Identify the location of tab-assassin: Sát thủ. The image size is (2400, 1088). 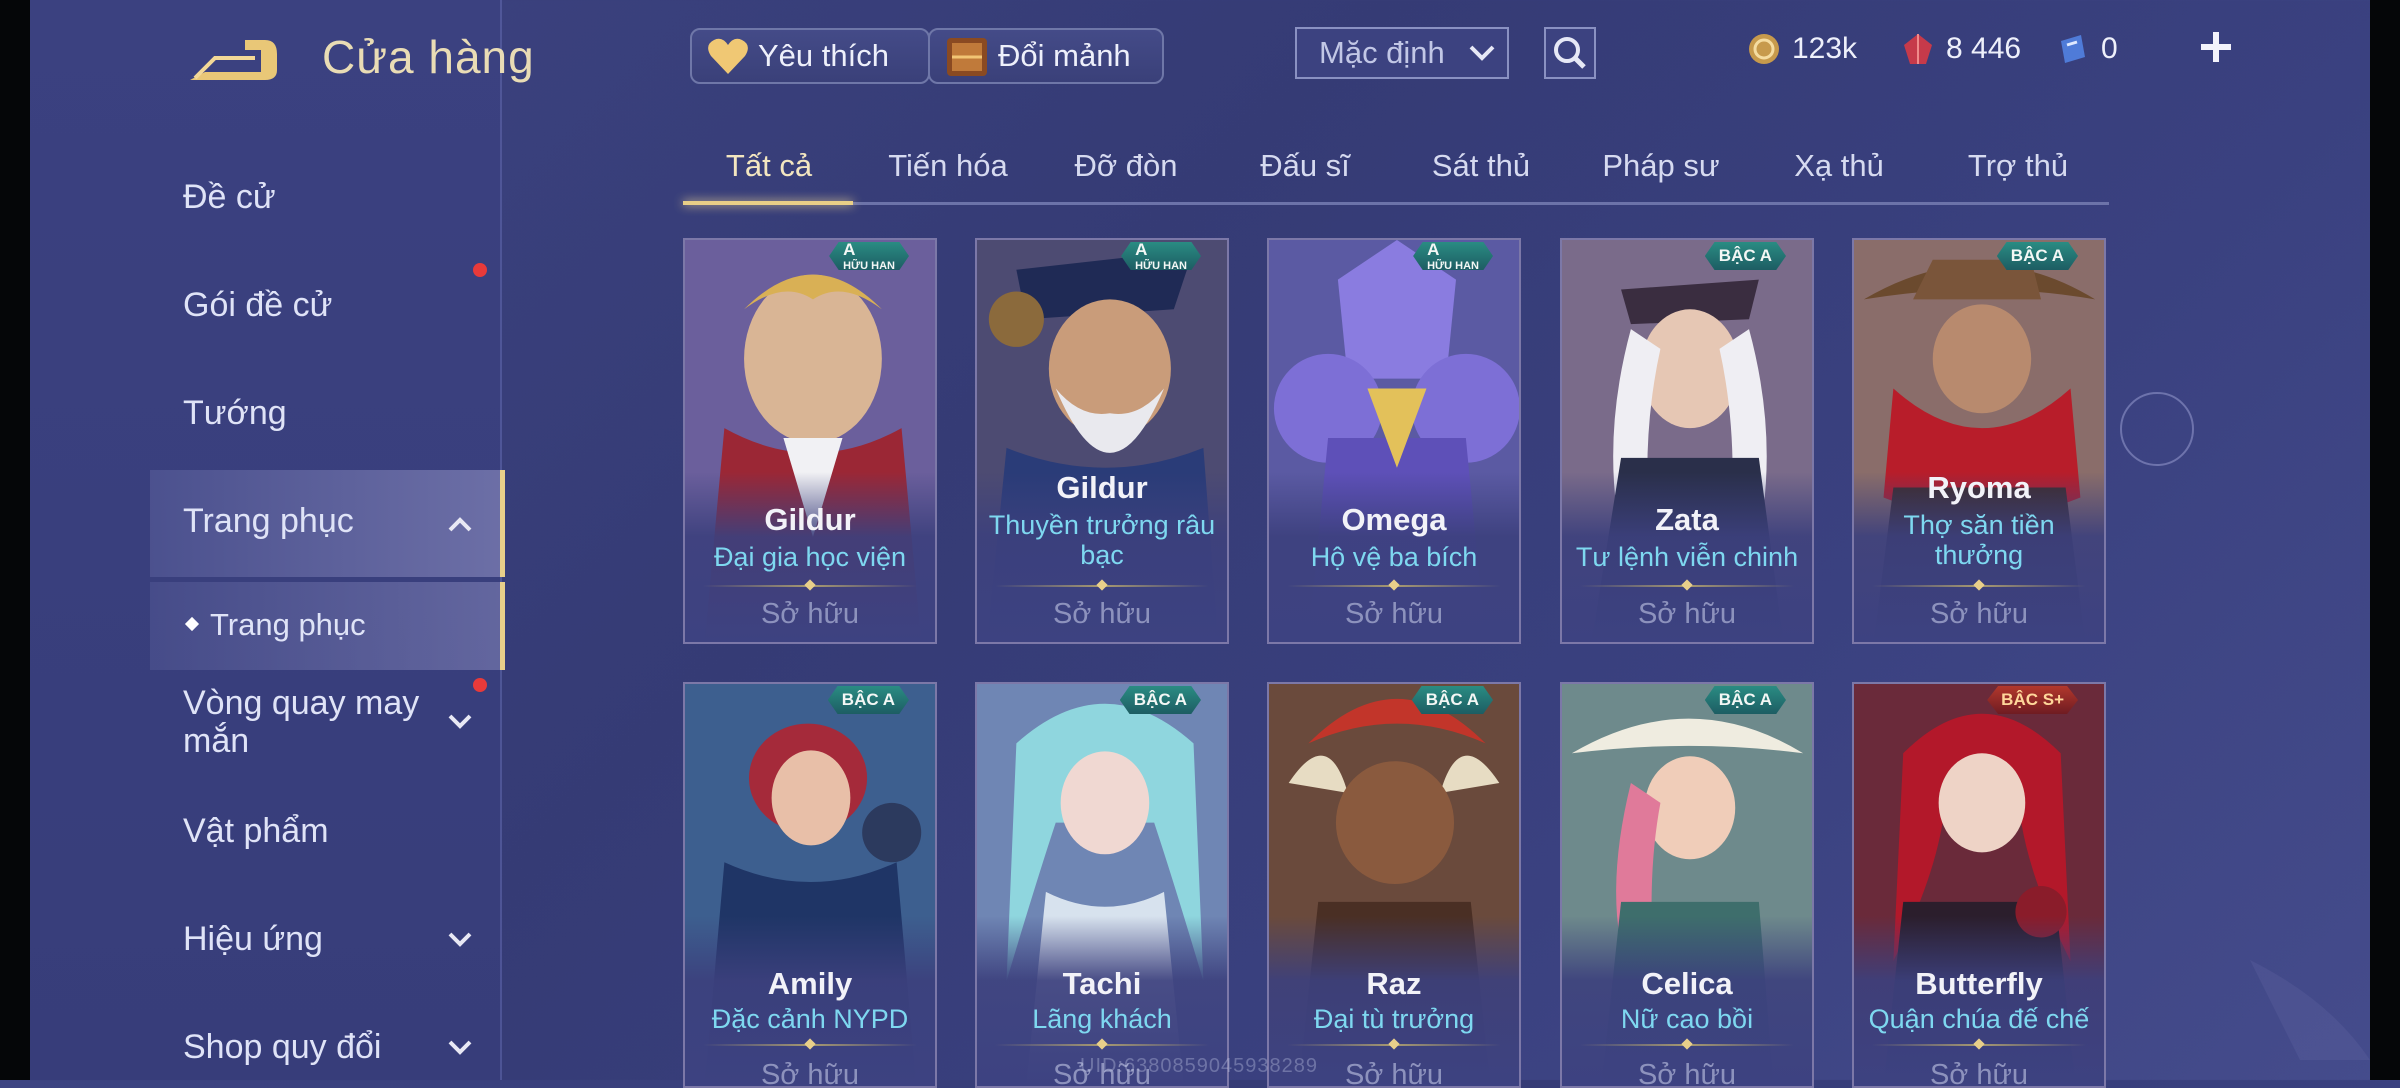
(1481, 166).